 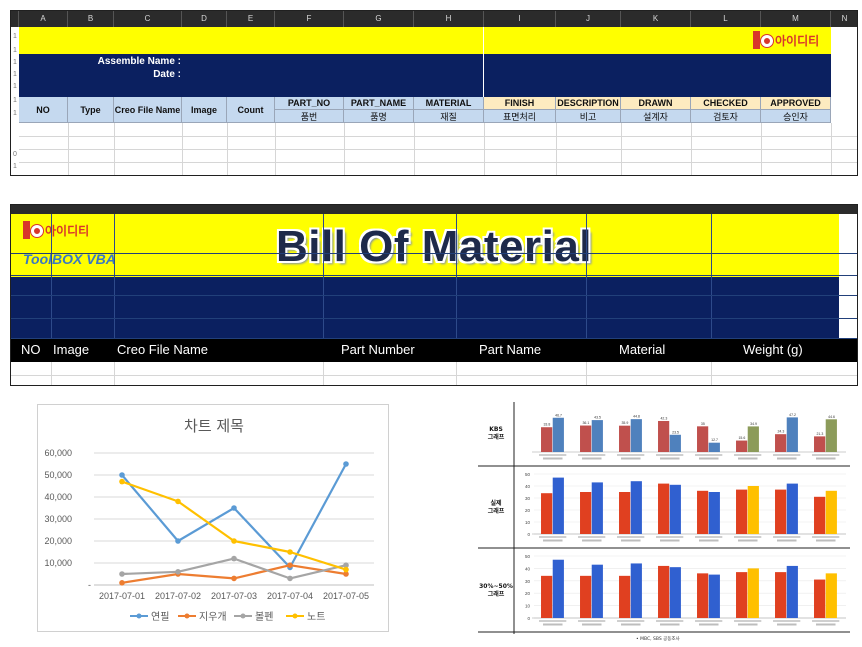 I want to click on header-cell-image: Image, so click(x=204, y=110).